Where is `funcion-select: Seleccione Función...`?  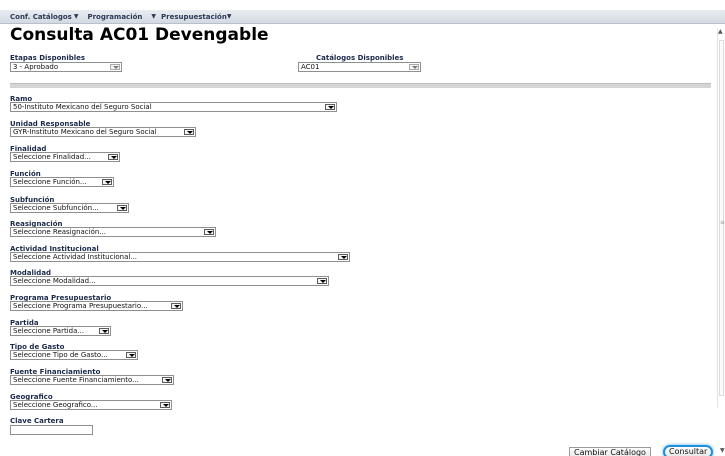
funcion-select: Seleccione Función... is located at coordinates (62, 182).